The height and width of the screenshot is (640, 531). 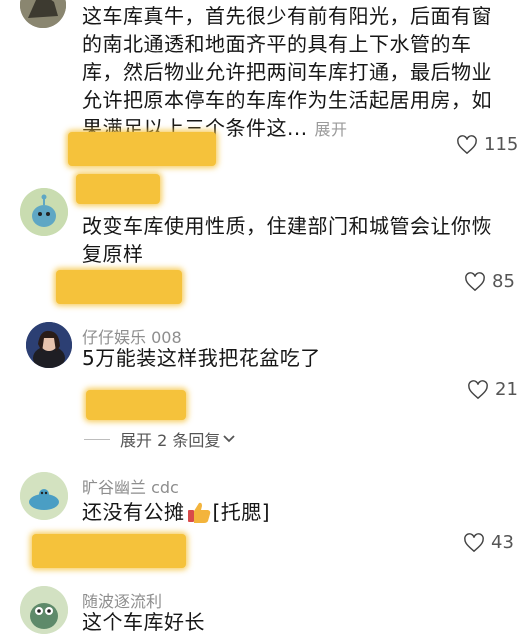 What do you see at coordinates (506, 389) in the screenshot?
I see `like-count: 21` at bounding box center [506, 389].